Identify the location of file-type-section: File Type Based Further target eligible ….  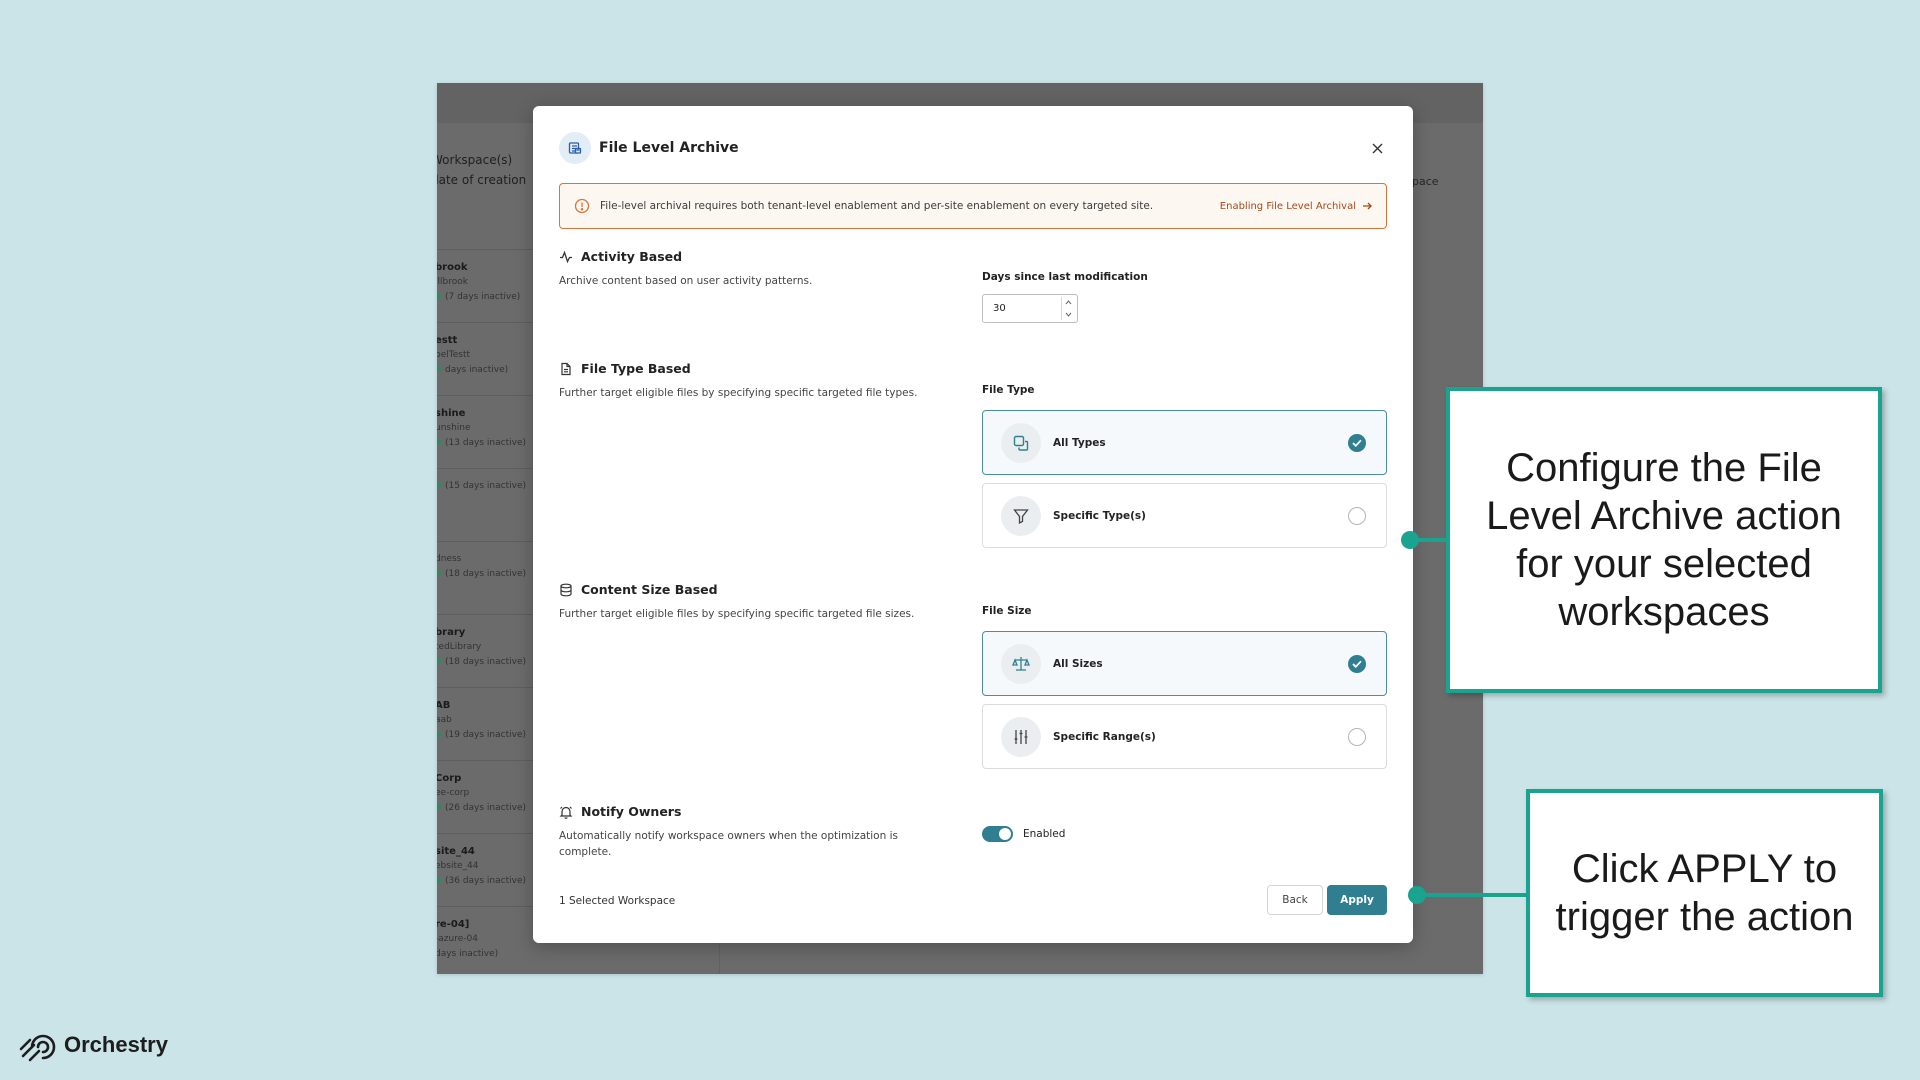
(759, 381).